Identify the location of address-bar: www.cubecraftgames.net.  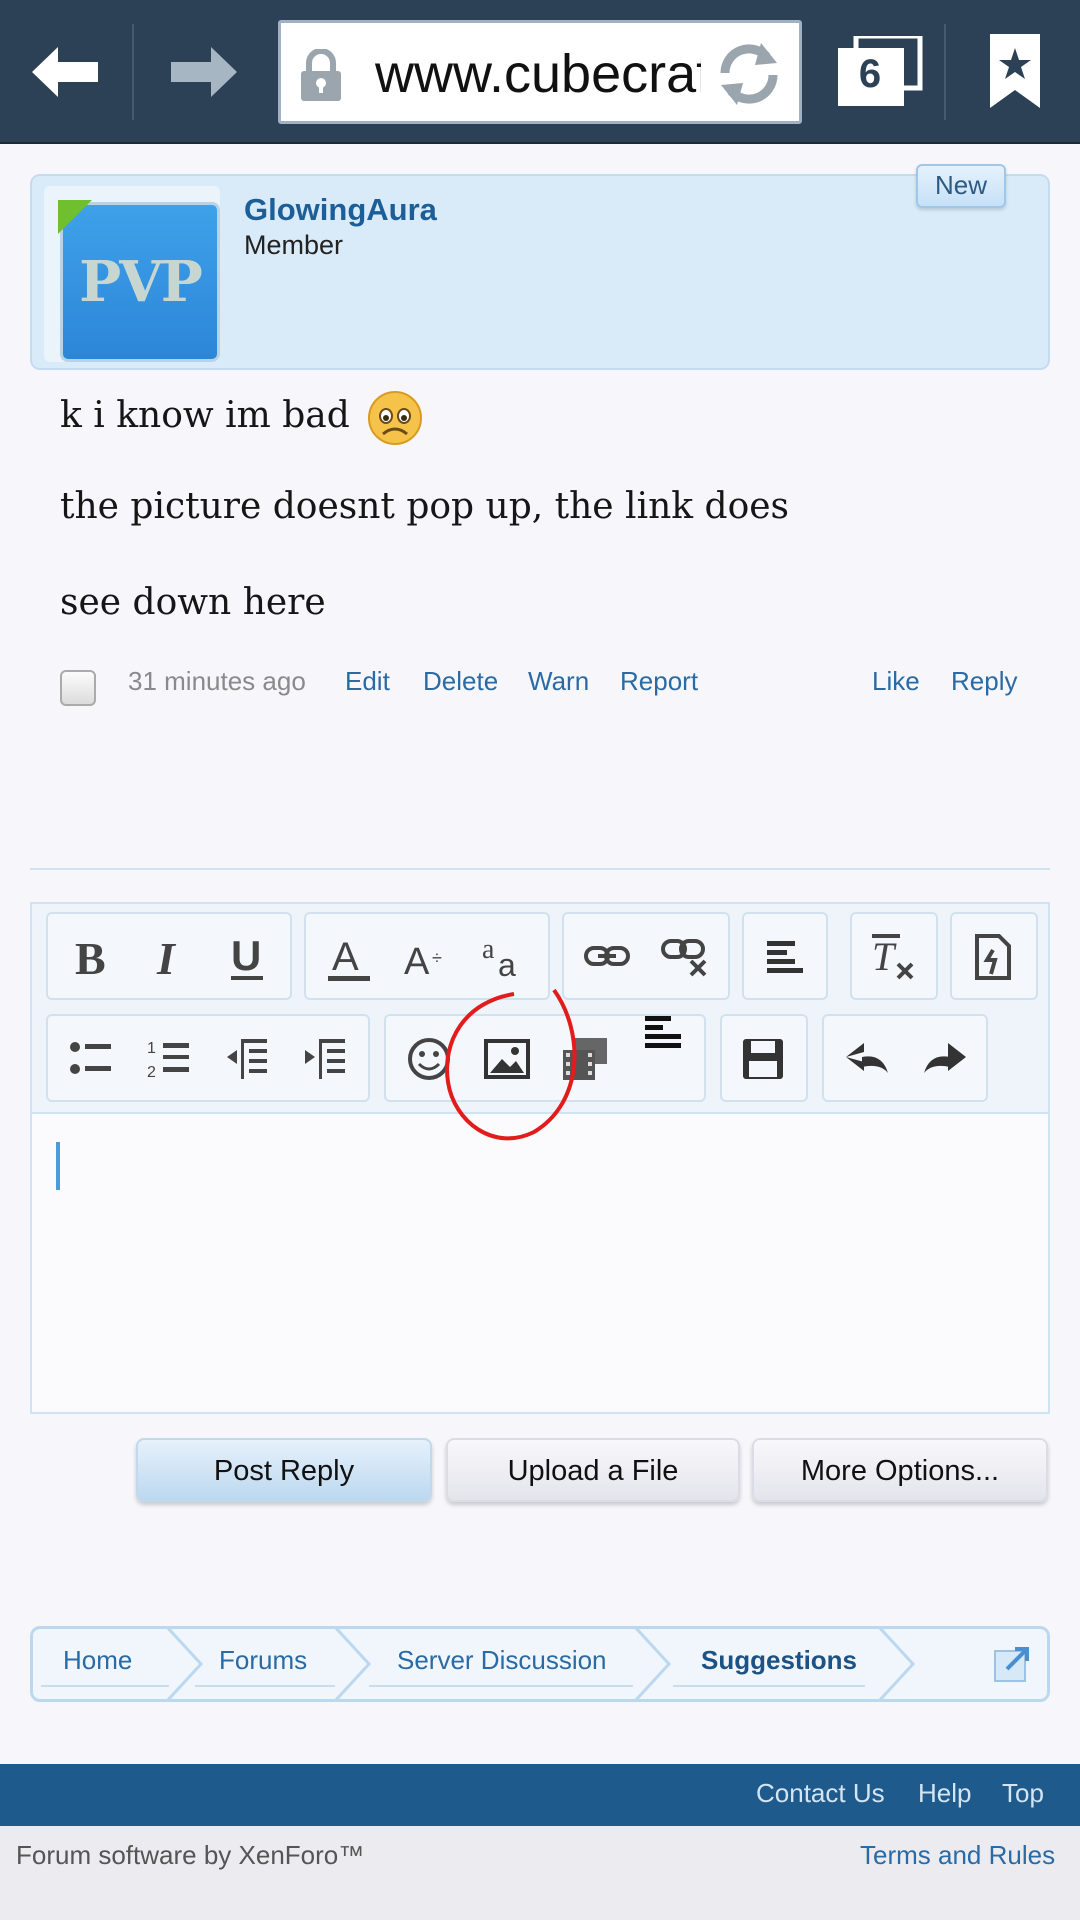
(540, 72).